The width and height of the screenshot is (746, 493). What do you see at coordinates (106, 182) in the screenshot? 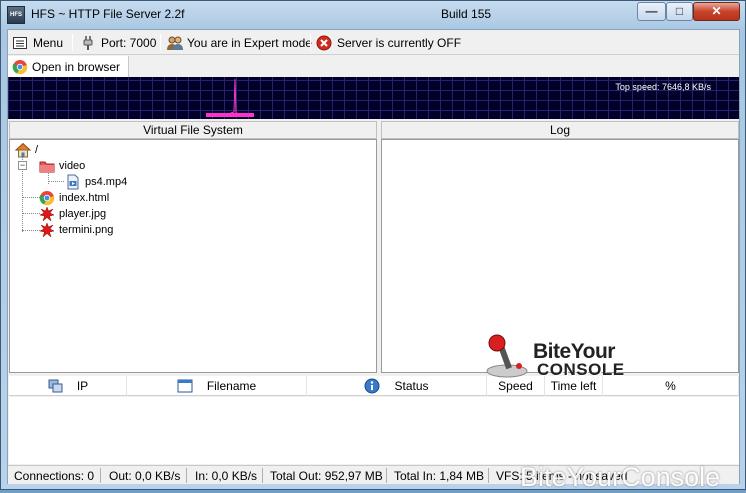
I see `tree-item-label: ps4.mp4` at bounding box center [106, 182].